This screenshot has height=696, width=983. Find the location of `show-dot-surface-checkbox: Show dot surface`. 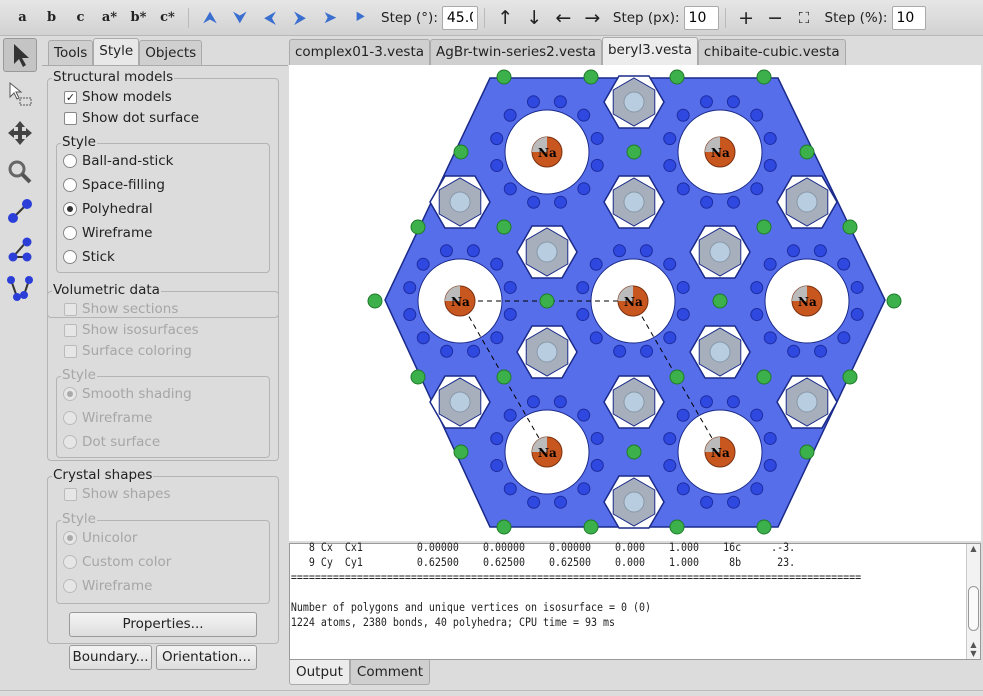

show-dot-surface-checkbox: Show dot surface is located at coordinates (131, 118).